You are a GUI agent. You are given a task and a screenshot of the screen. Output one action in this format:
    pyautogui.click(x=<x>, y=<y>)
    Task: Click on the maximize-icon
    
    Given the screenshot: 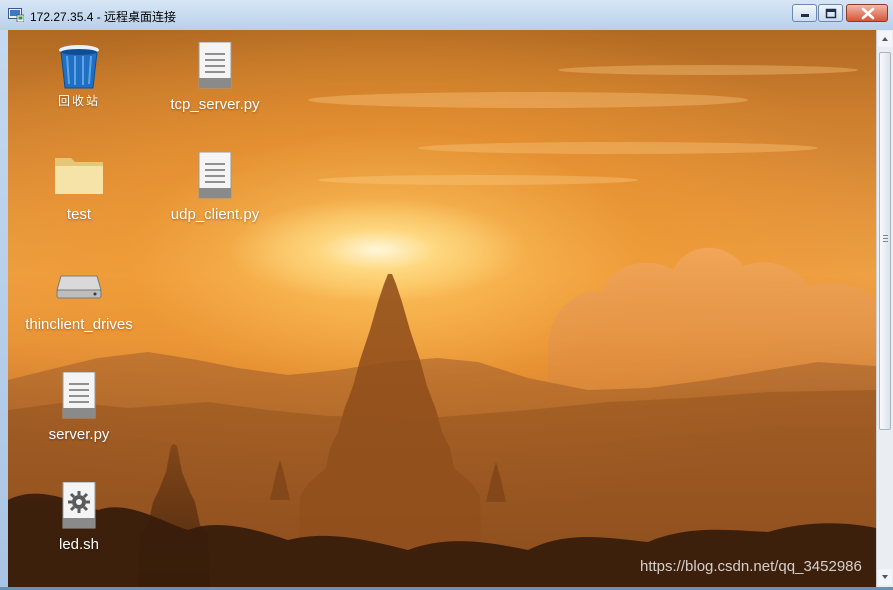 What is the action you would take?
    pyautogui.click(x=831, y=13)
    